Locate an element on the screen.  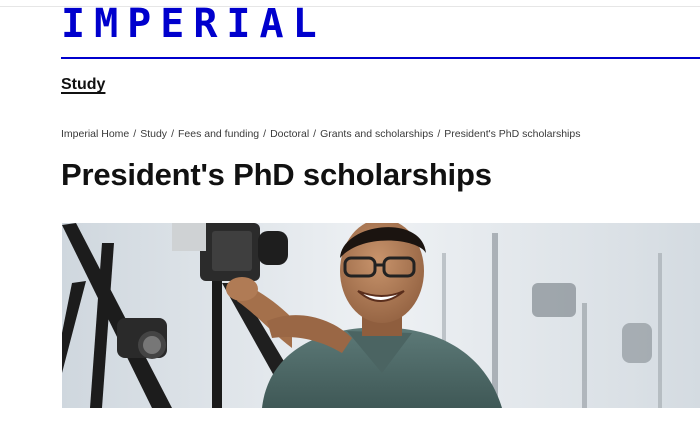
breadcrumb-doctoral: Doctoral is located at coordinates (289, 134).